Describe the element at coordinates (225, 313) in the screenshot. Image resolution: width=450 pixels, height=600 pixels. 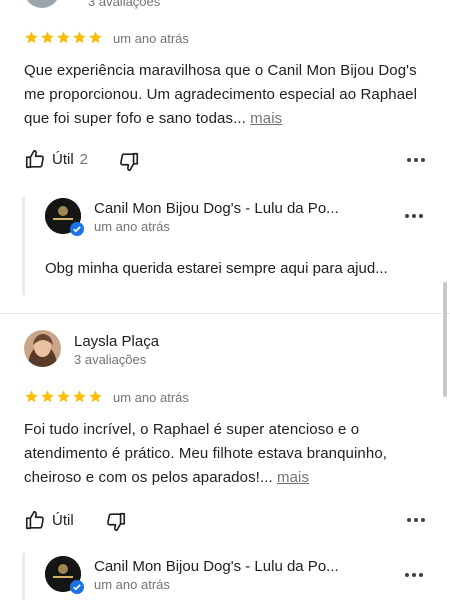
I see `review-divider` at that location.